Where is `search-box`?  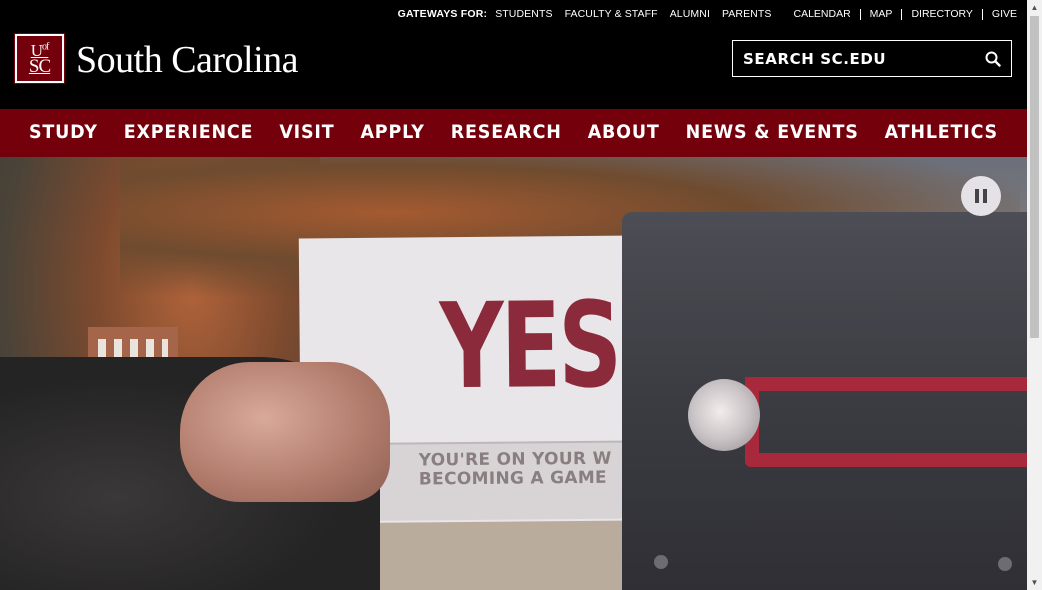 search-box is located at coordinates (872, 58).